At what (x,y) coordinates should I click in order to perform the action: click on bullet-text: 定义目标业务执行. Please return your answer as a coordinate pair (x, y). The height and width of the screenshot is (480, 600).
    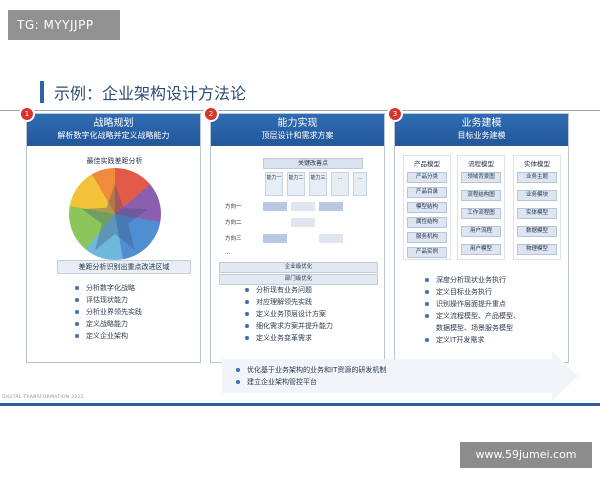
    Looking at the image, I should click on (464, 292).